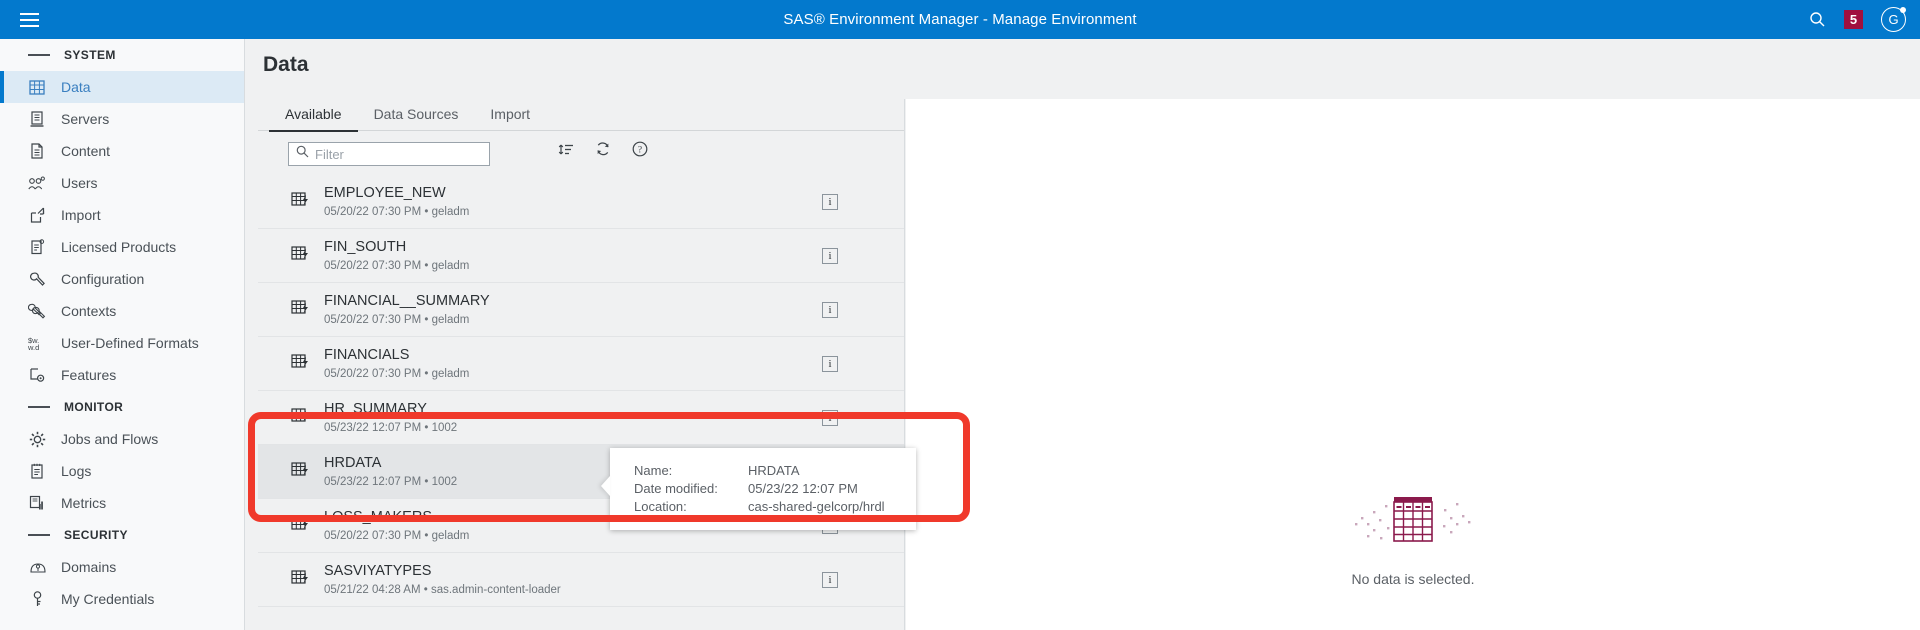  Describe the element at coordinates (122, 503) in the screenshot. I see `sidebar-item-metrics: Metrics` at that location.